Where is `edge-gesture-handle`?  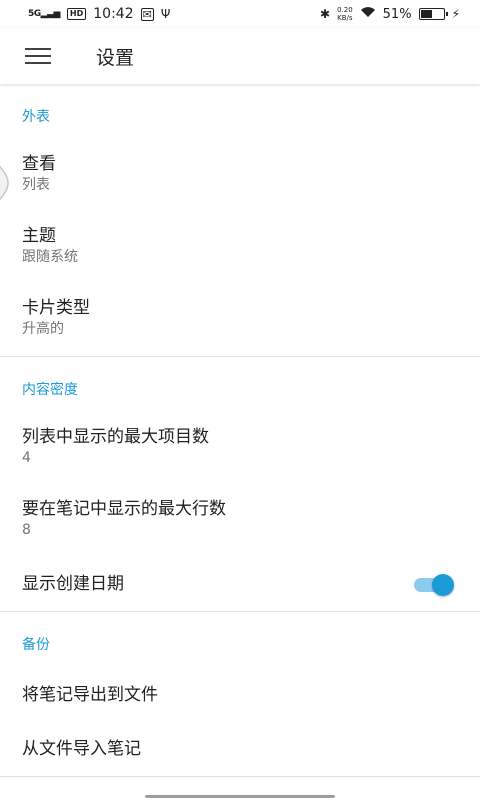 edge-gesture-handle is located at coordinates (7, 183).